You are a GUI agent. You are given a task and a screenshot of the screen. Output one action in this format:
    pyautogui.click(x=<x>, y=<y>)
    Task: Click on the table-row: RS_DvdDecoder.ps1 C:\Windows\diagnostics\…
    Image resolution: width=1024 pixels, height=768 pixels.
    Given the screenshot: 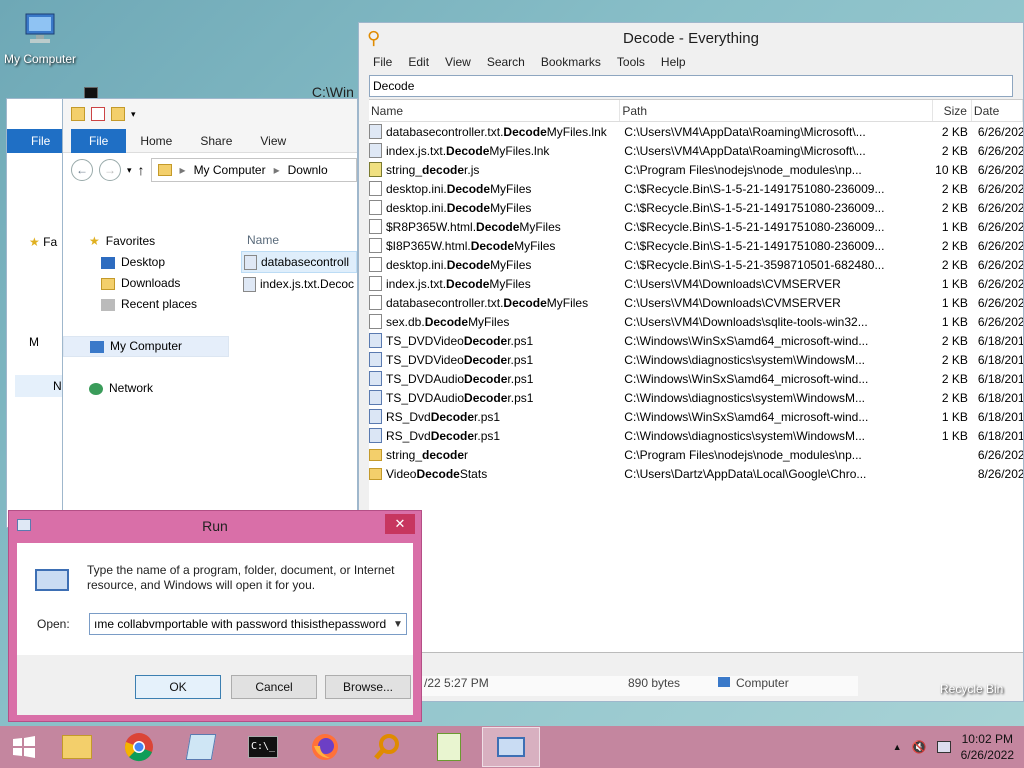 What is the action you would take?
    pyautogui.click(x=696, y=435)
    